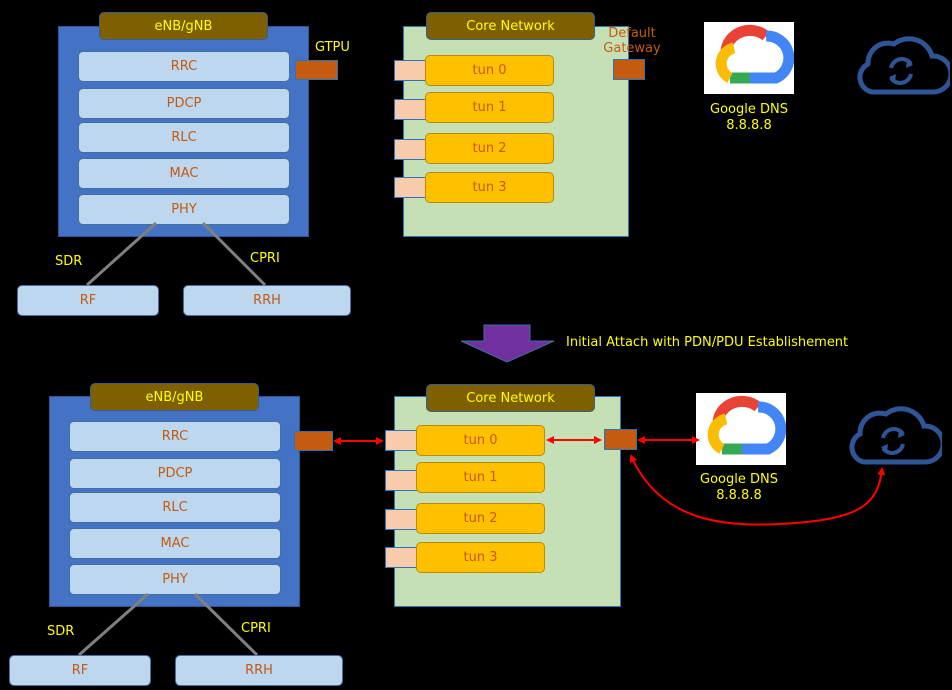  I want to click on gateway-to-internet-arrow, so click(757, 490).